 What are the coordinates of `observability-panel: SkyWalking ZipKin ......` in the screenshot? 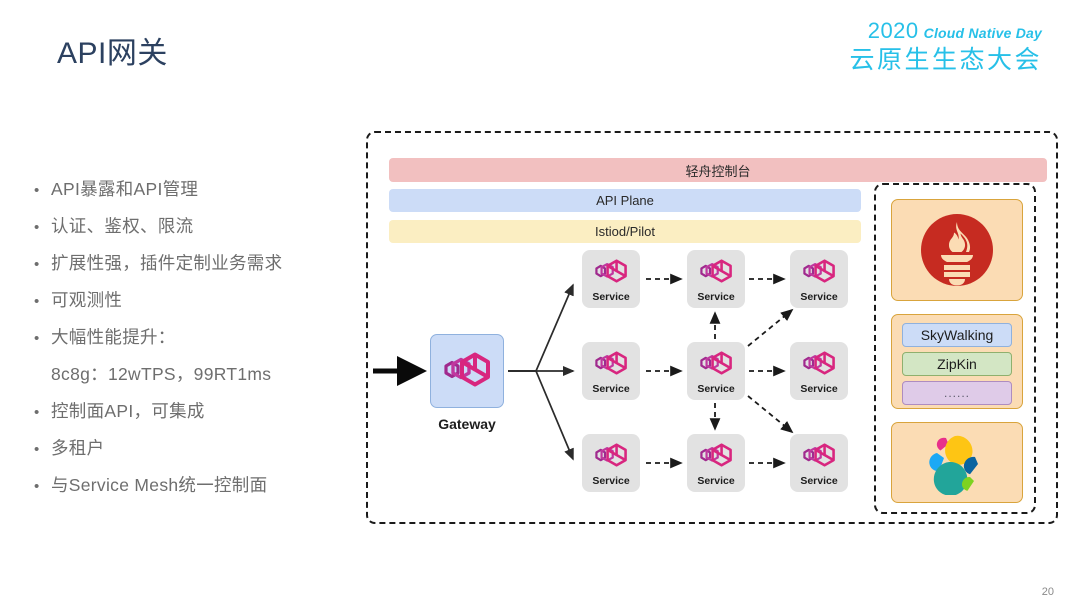 It's located at (955, 348).